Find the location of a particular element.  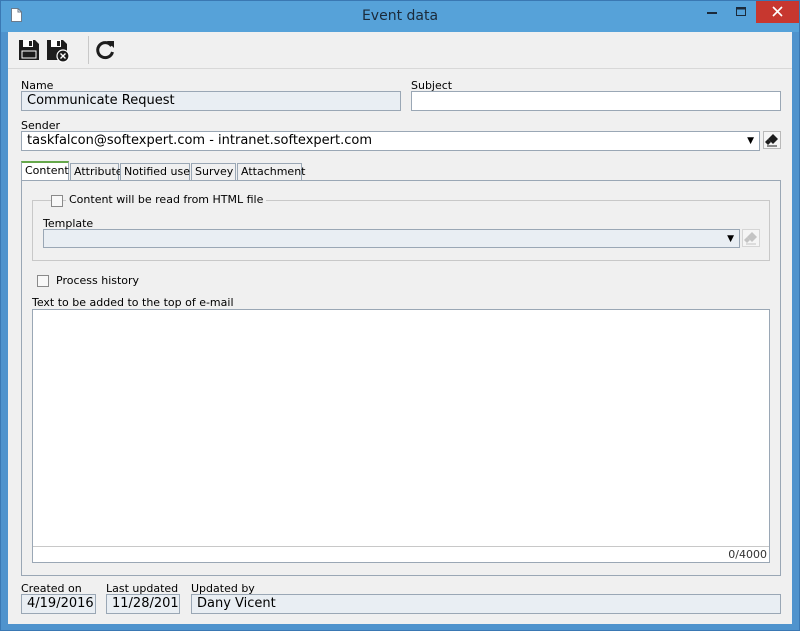

save-button is located at coordinates (29, 50).